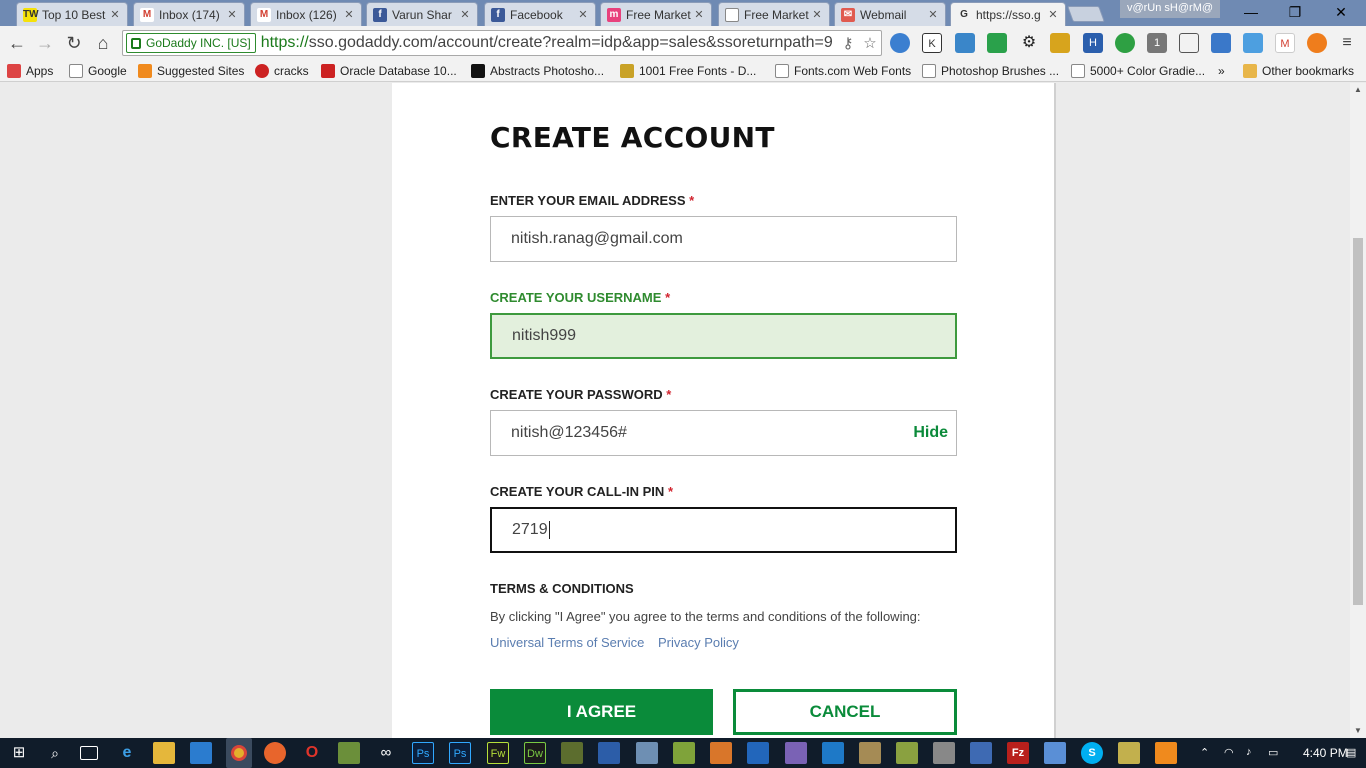 The height and width of the screenshot is (768, 1366). Describe the element at coordinates (698, 642) in the screenshot. I see `privacy-policy-link: Privacy Policy` at that location.